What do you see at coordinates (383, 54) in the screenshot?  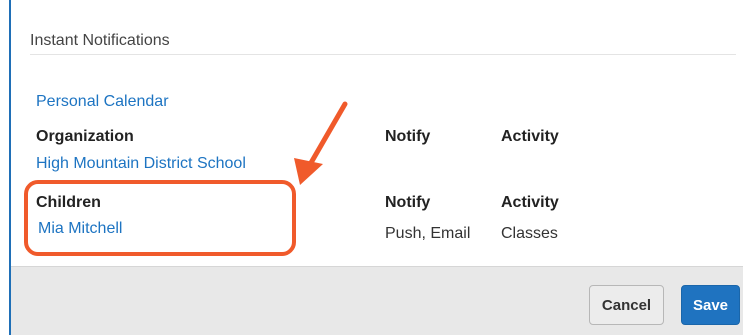 I see `section-divider` at bounding box center [383, 54].